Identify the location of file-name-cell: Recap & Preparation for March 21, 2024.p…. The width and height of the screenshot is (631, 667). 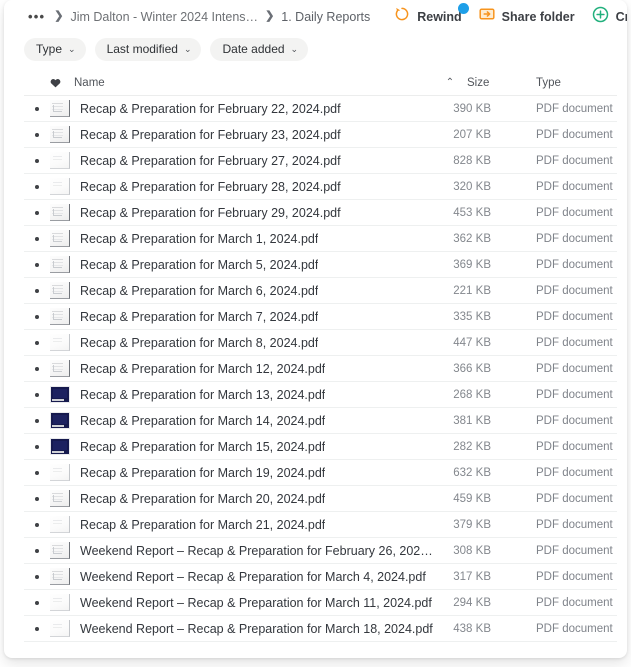
(228, 524).